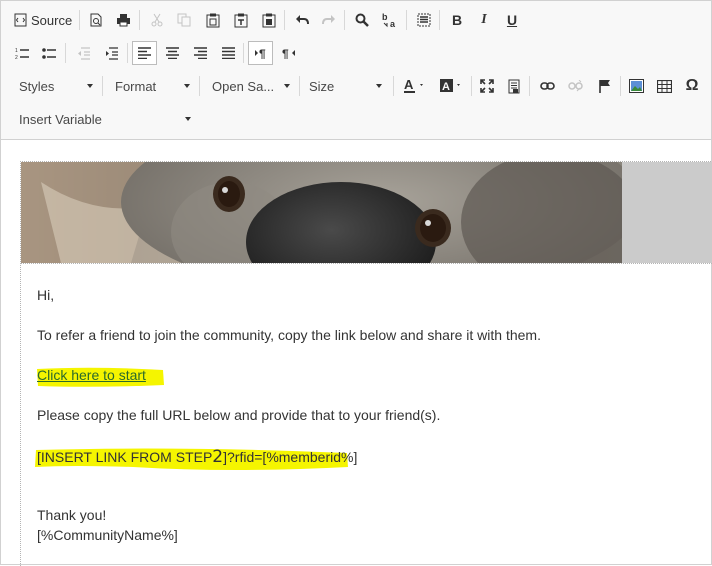  I want to click on url-text-part2: ]?rfid=[%memberid%], so click(290, 457).